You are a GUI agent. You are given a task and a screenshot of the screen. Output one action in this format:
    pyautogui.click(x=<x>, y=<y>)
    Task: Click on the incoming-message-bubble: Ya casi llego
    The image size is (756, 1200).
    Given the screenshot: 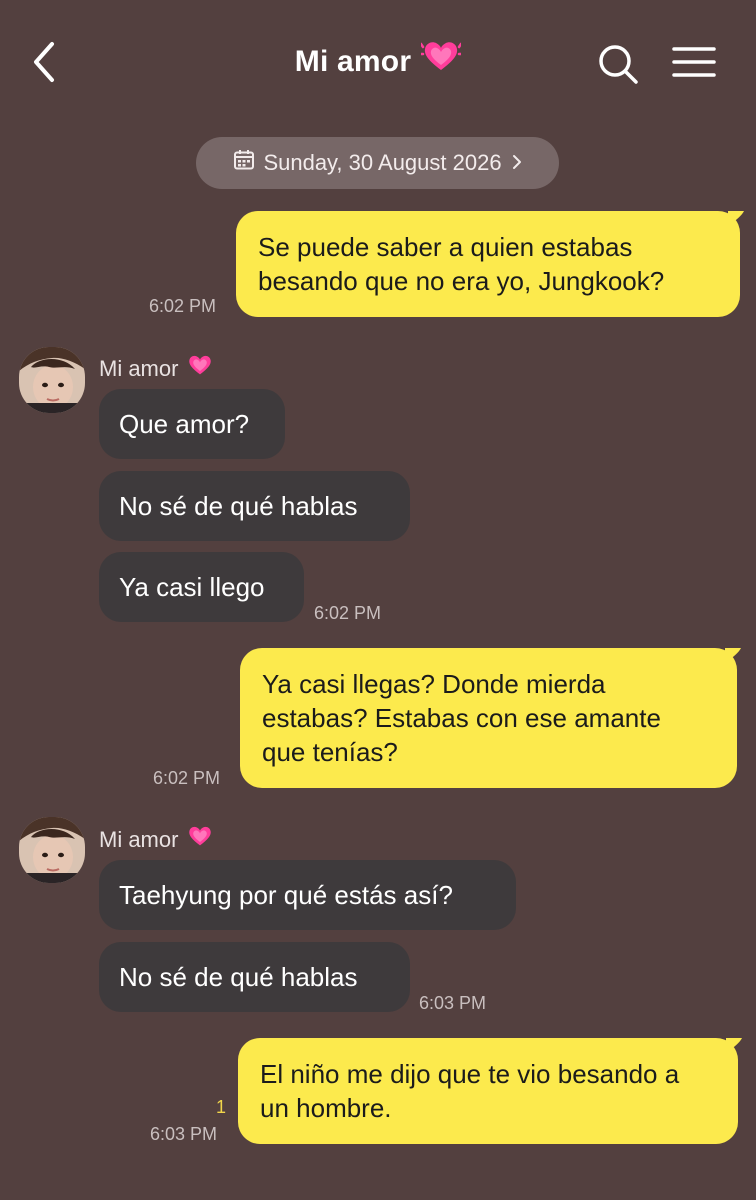 What is the action you would take?
    pyautogui.click(x=201, y=587)
    